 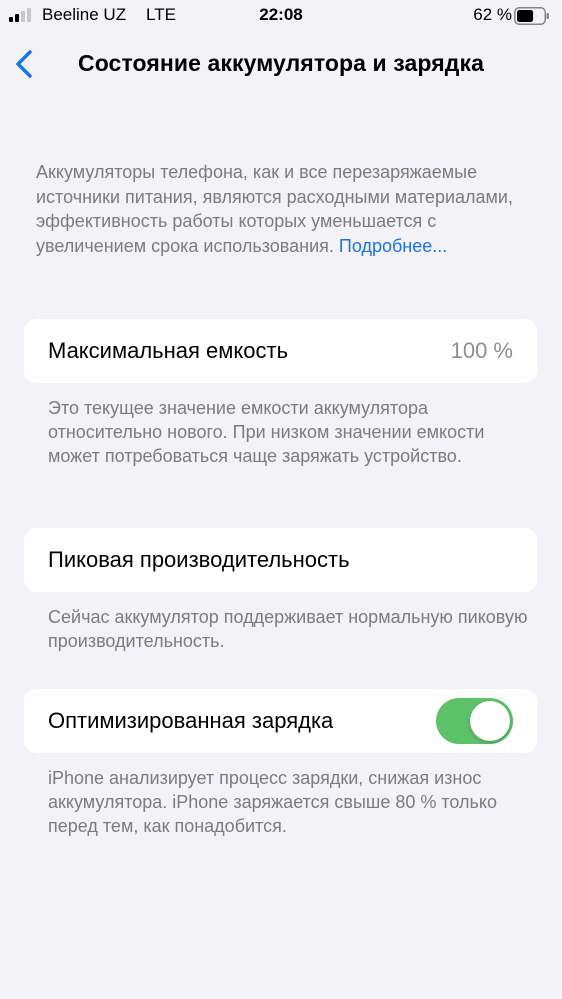 I want to click on status-bar: Beeline UZ LTE 22:08 62 %, so click(x=281, y=16).